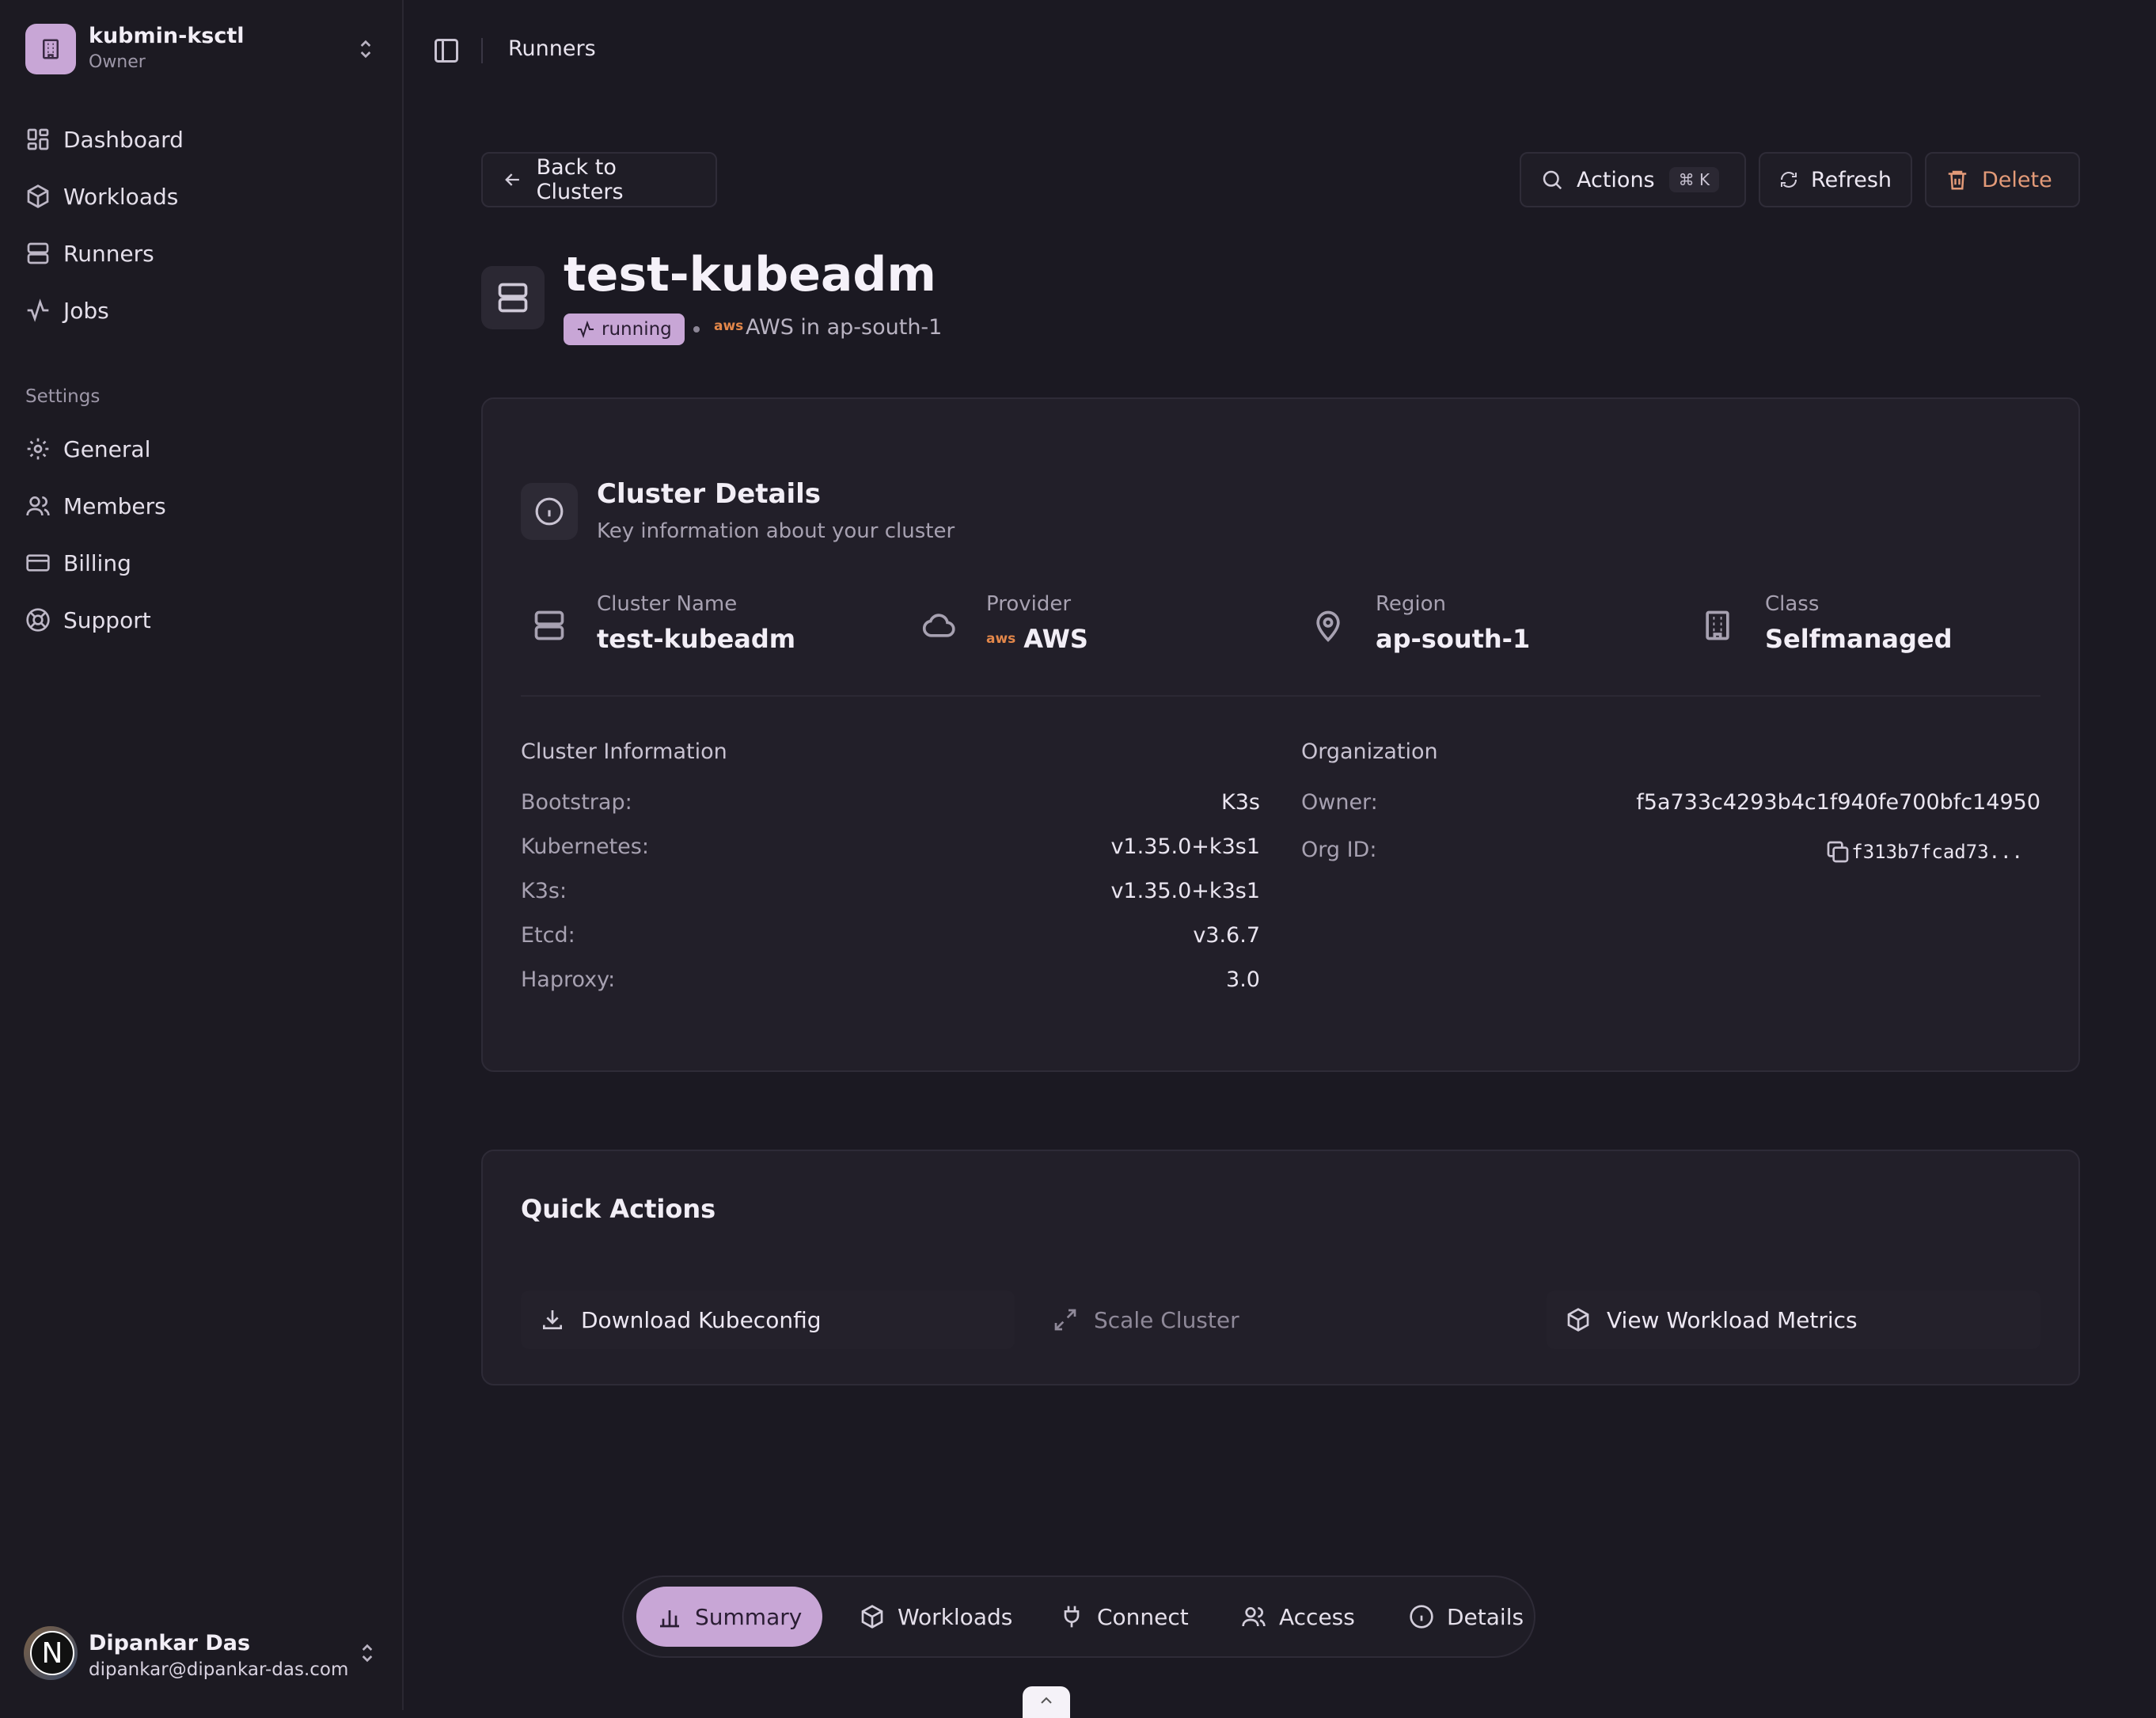 Image resolution: width=2156 pixels, height=1718 pixels. Describe the element at coordinates (121, 196) in the screenshot. I see `sidebar-item-label: Workloads` at that location.